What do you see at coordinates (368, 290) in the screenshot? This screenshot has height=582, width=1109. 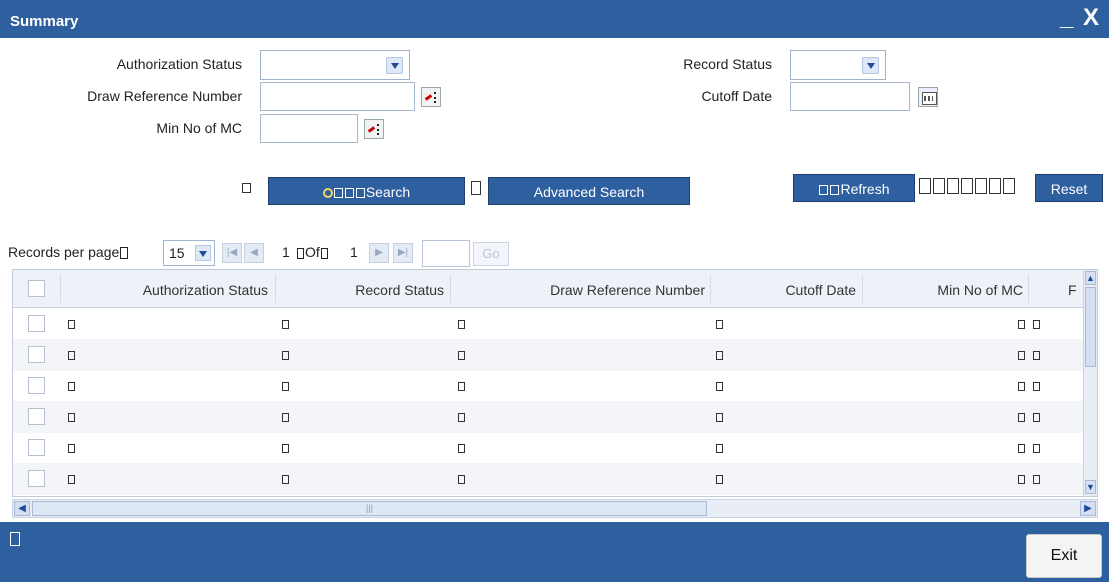 I see `column-header-record-status: Record Status` at bounding box center [368, 290].